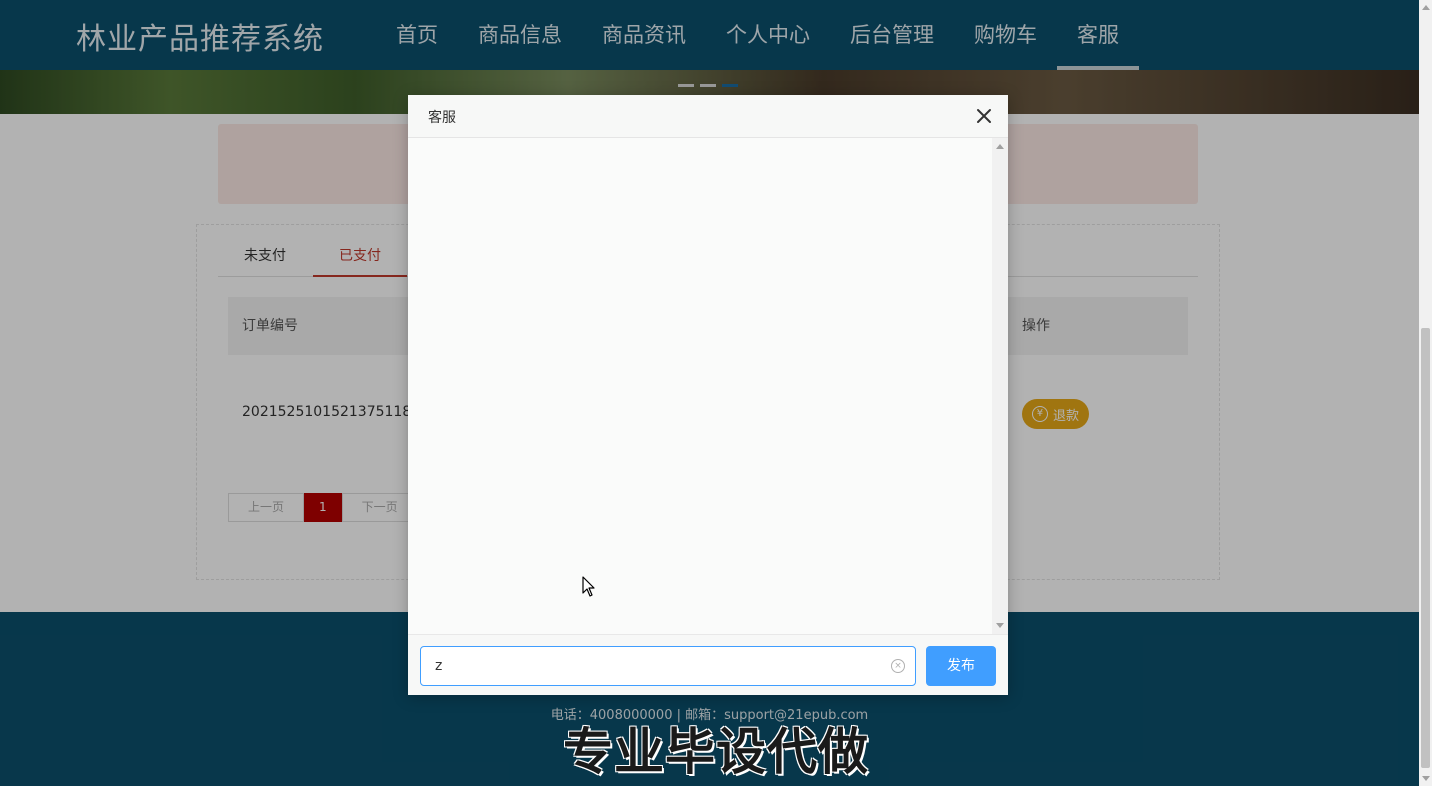 The height and width of the screenshot is (786, 1432). What do you see at coordinates (1425, 548) in the screenshot?
I see `page-scrollbar-thumb` at bounding box center [1425, 548].